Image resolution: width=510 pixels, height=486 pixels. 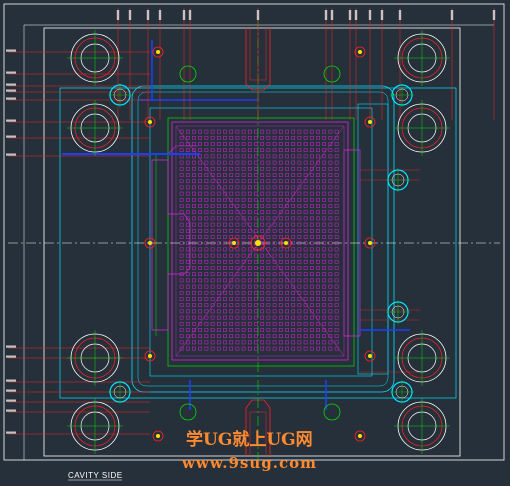 I want to click on dimension-tick-label, so click(x=11, y=380).